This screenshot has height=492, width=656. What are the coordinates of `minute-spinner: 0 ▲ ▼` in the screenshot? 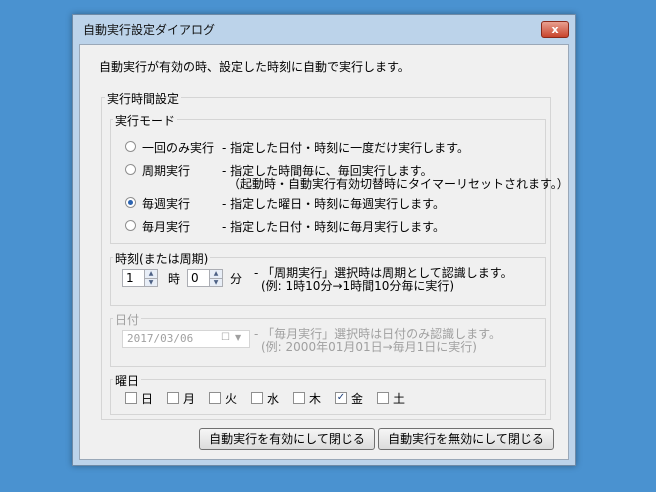 It's located at (205, 278).